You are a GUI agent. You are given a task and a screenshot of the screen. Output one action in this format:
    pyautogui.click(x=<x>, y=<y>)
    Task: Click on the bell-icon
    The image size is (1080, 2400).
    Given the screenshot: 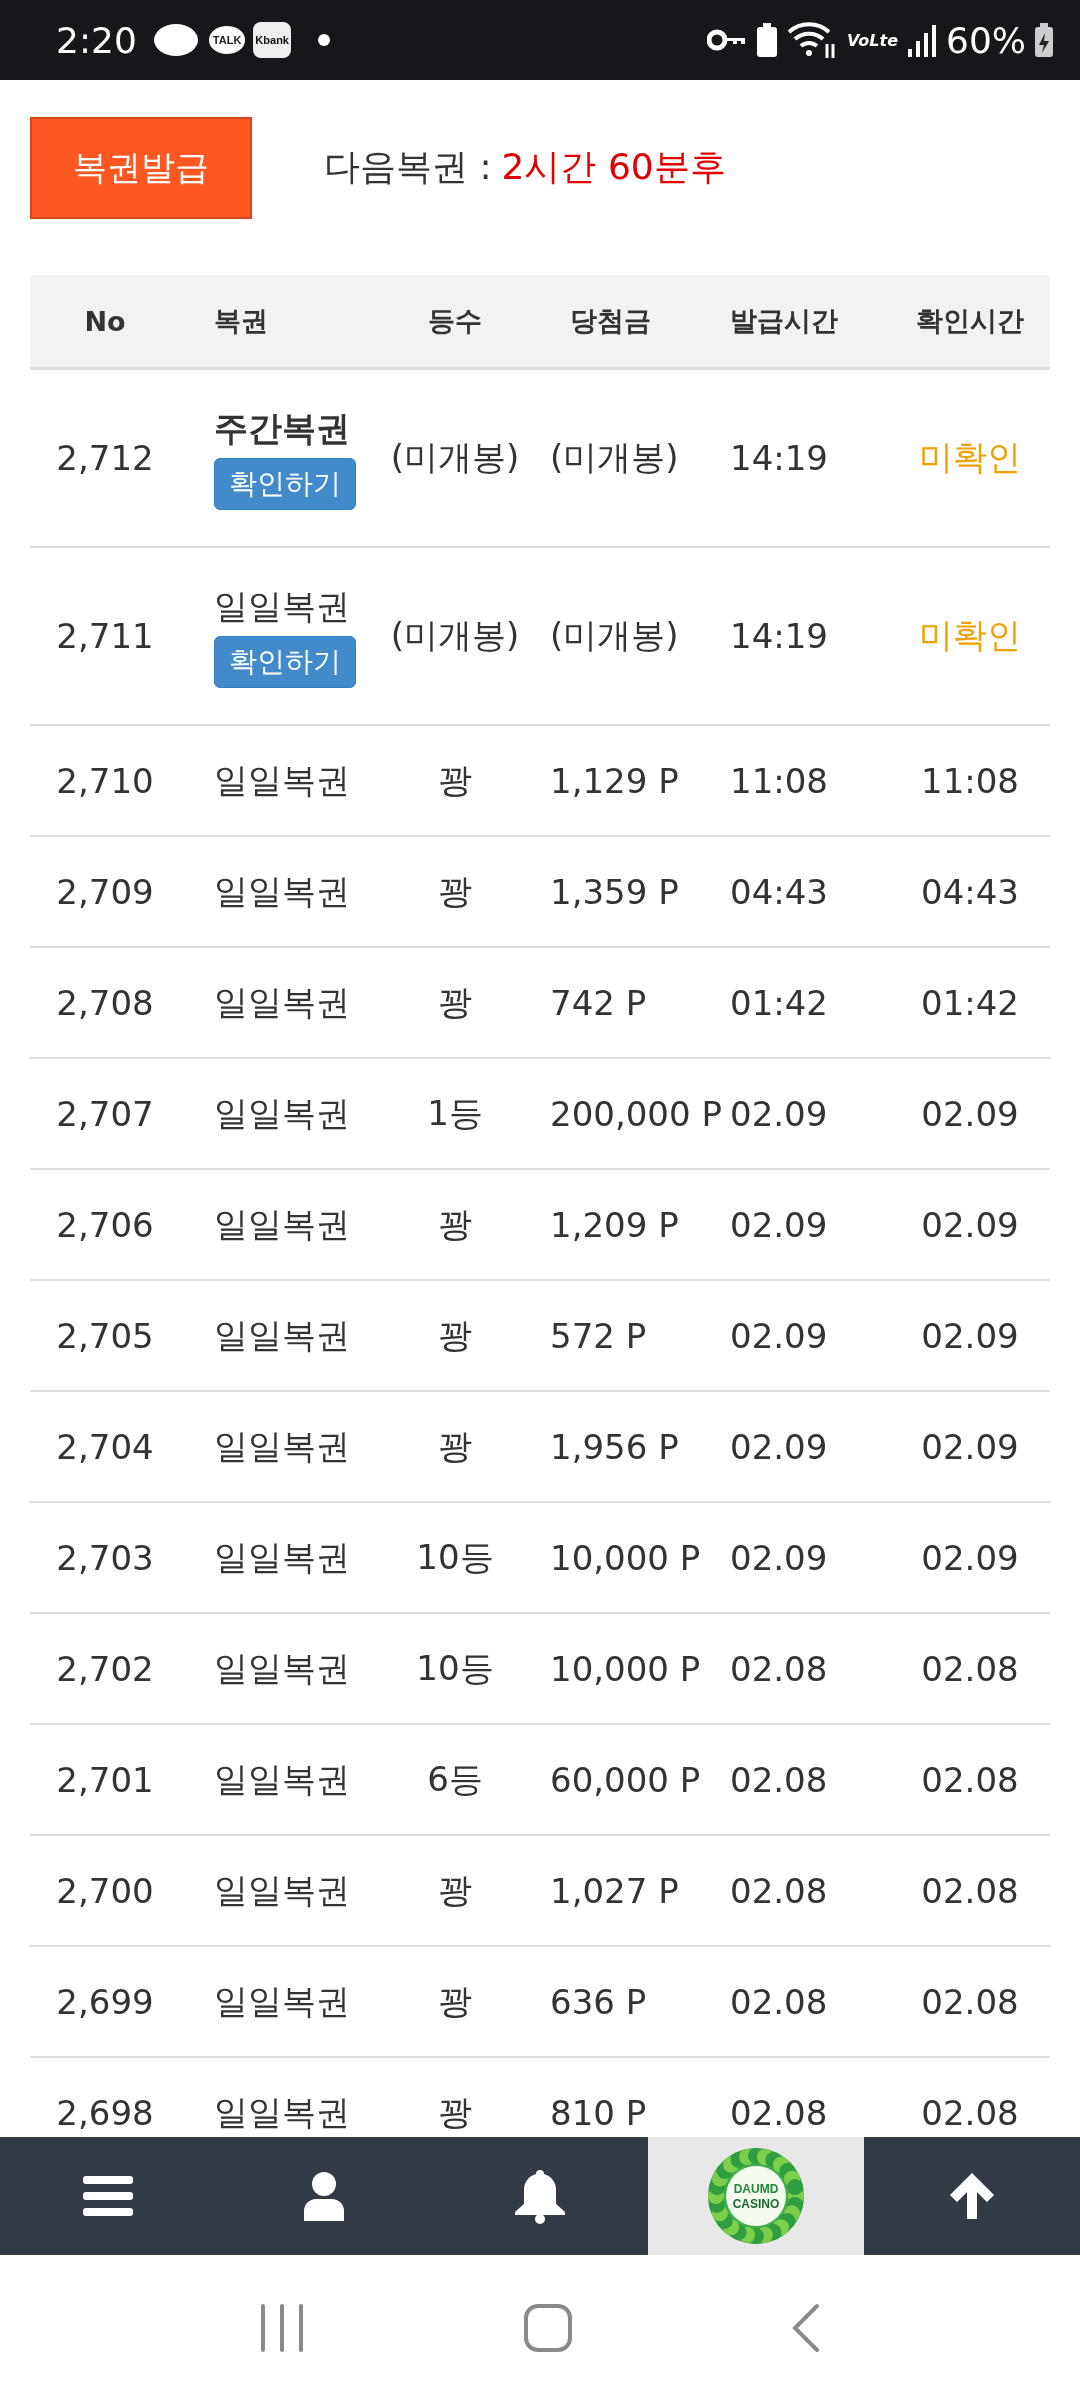 What is the action you would take?
    pyautogui.click(x=540, y=2196)
    